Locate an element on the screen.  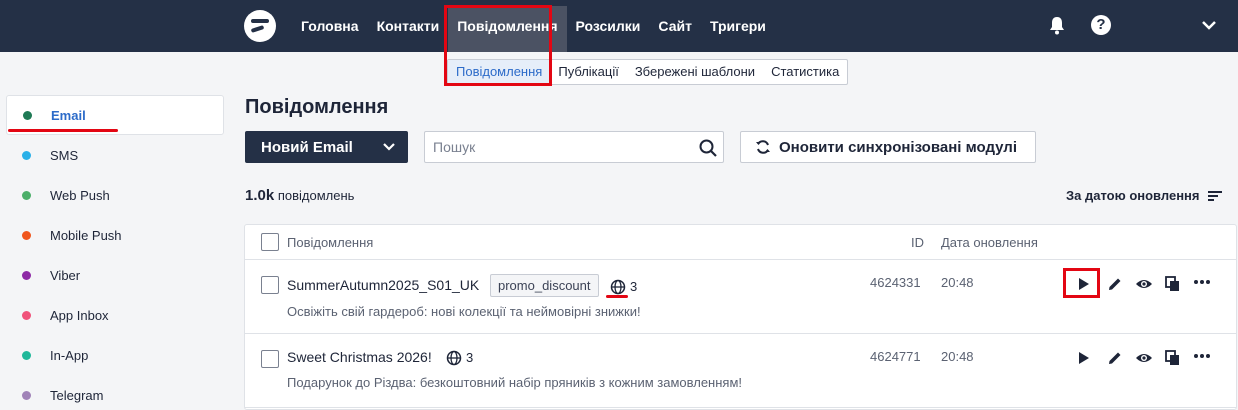
nav-item-home: Головна is located at coordinates (330, 26).